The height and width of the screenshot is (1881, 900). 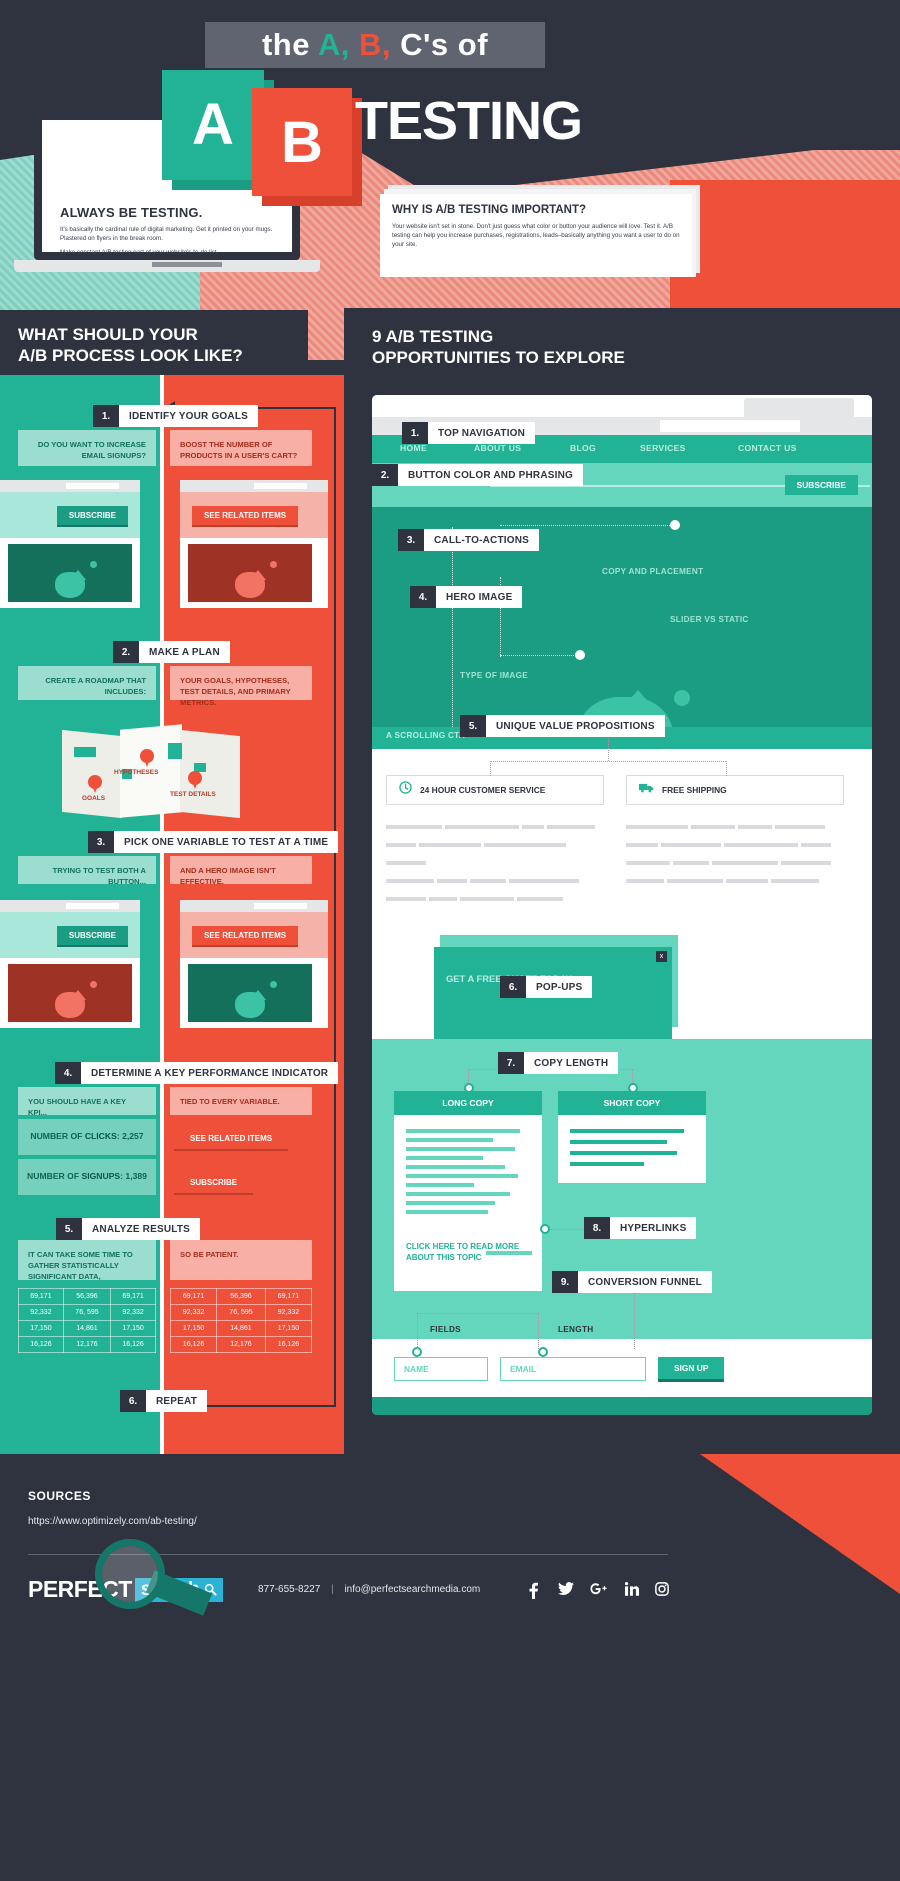 I want to click on right-step-1: 1. TOP NAVIGATION, so click(x=469, y=433).